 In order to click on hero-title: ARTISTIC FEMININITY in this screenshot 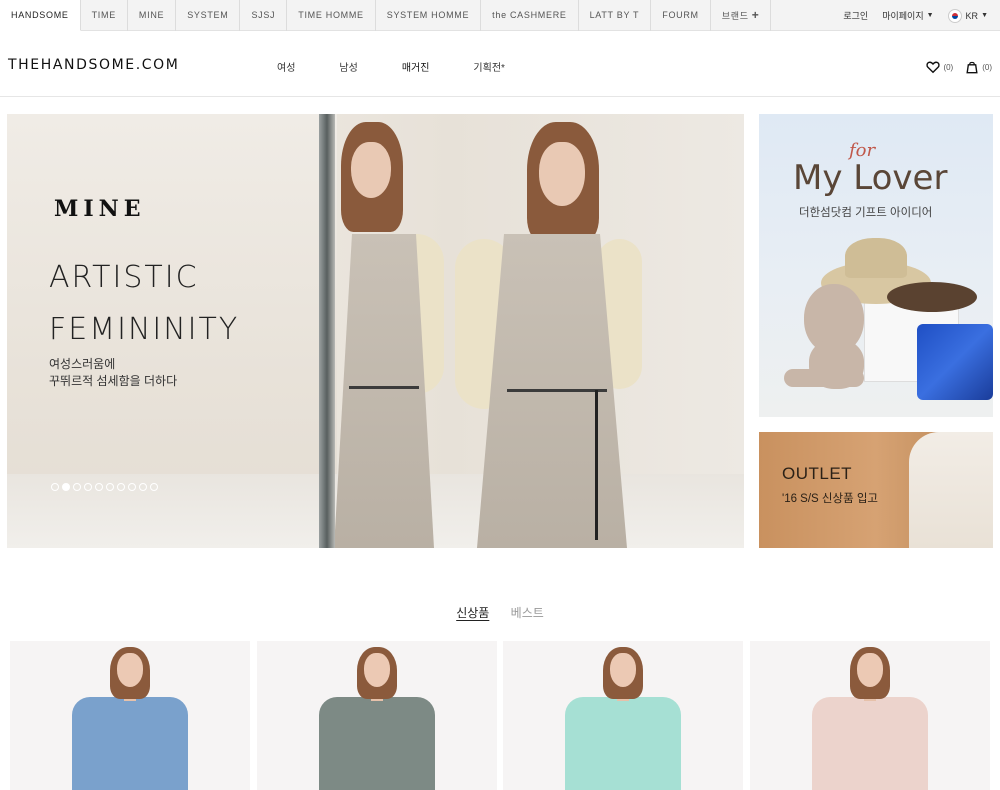, I will do `click(144, 303)`.